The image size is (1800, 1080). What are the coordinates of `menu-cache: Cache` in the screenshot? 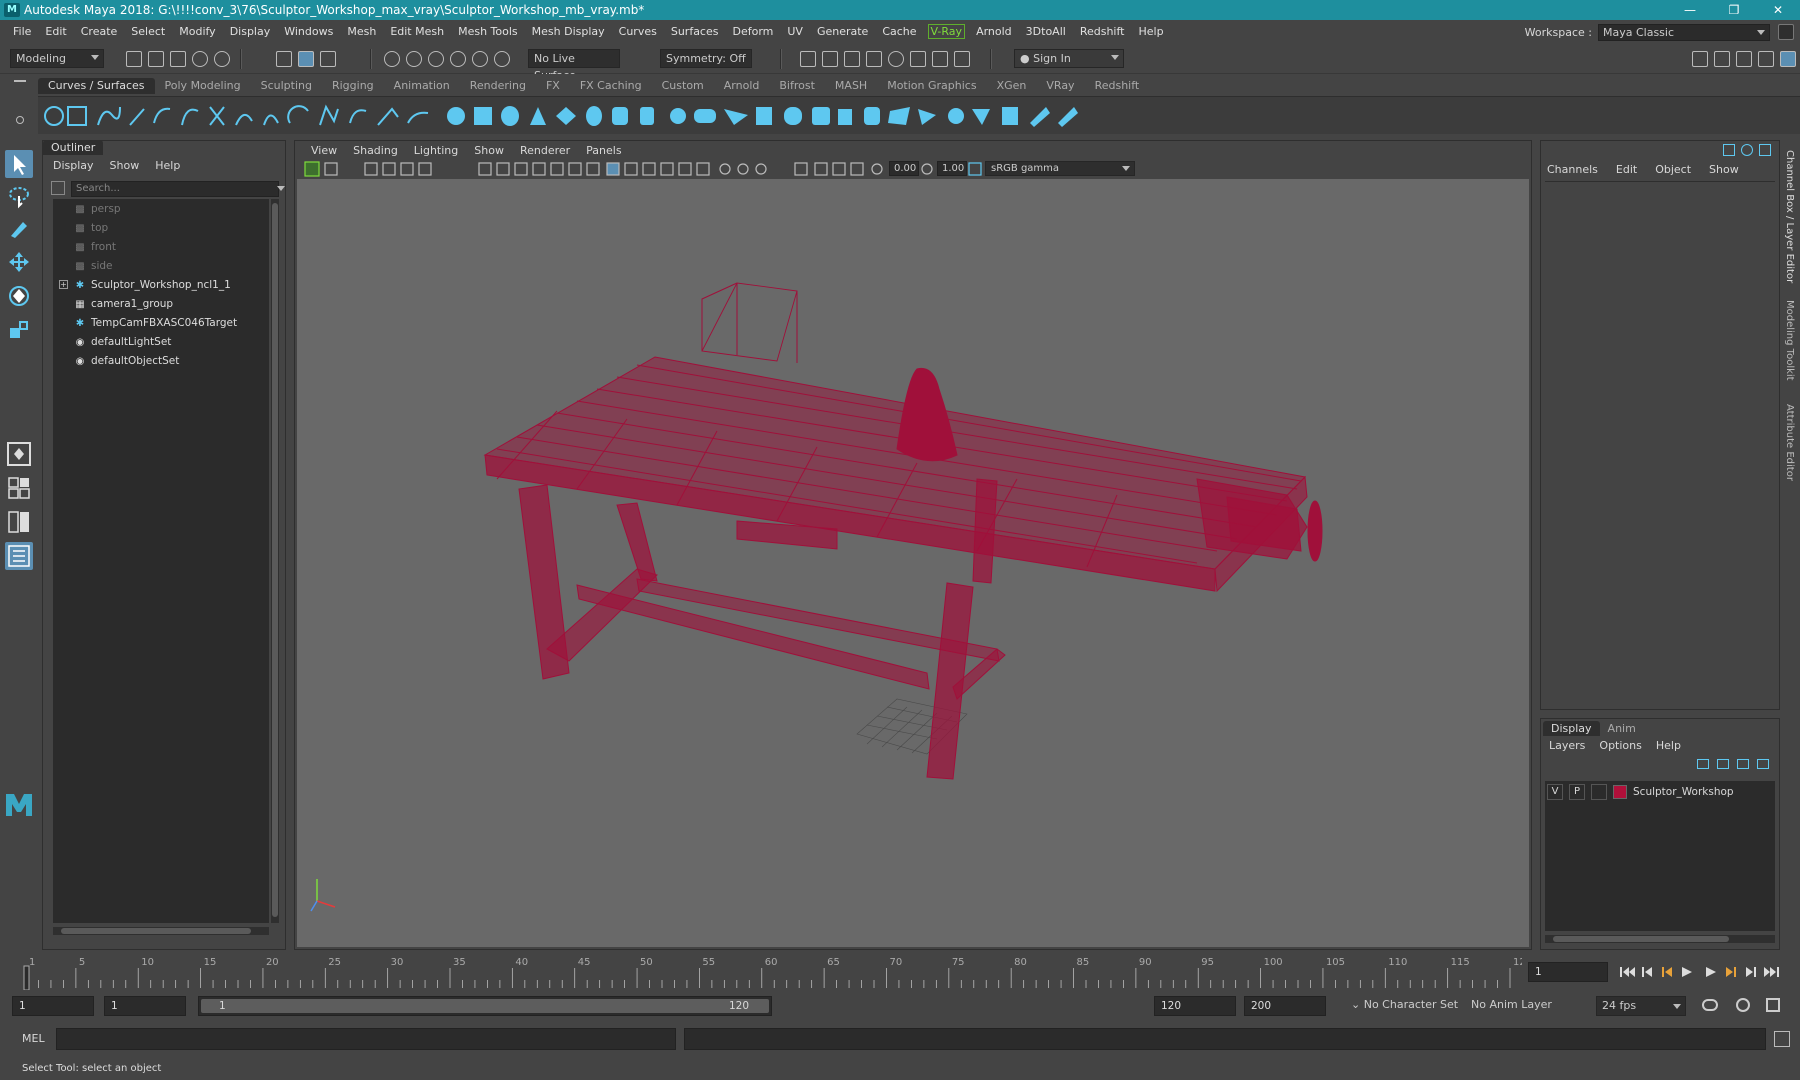 It's located at (899, 31).